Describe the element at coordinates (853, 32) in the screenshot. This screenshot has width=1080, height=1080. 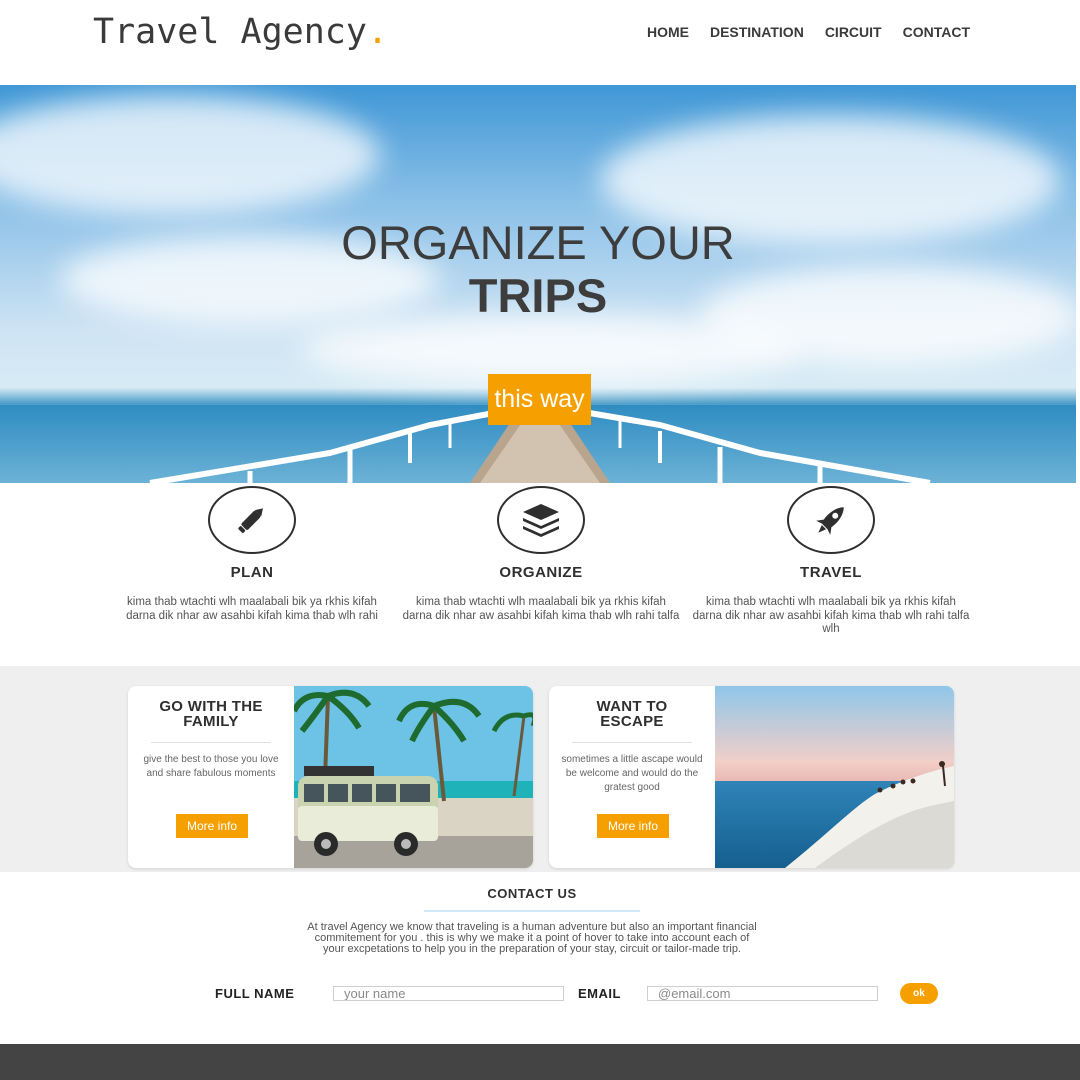
I see `nav-circuit: CIRCUIT` at that location.